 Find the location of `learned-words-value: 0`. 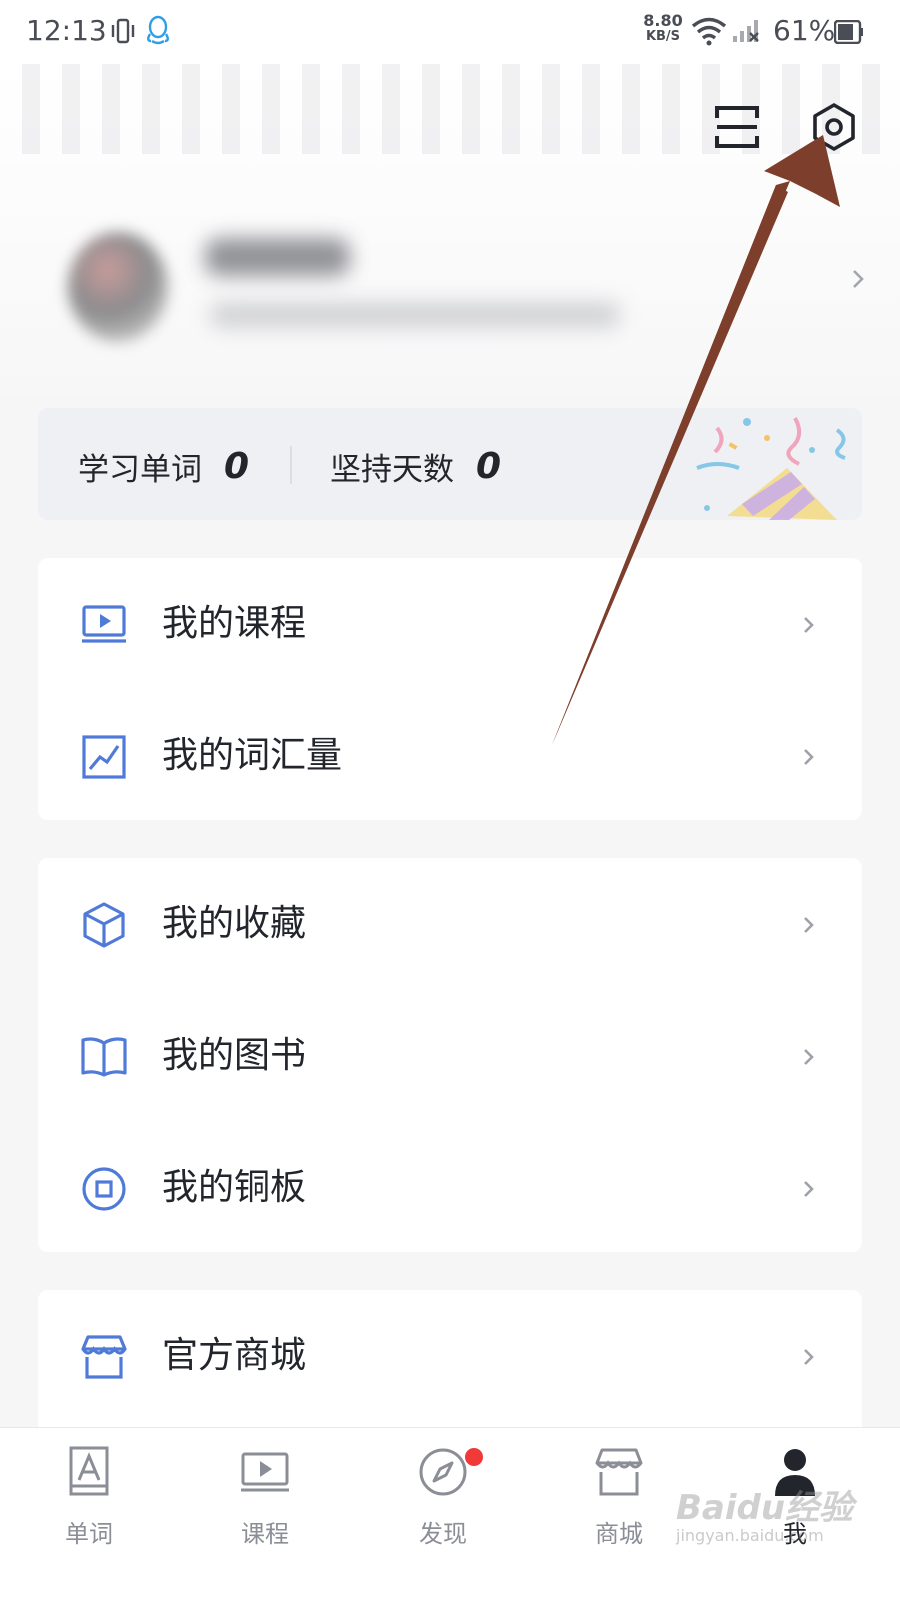

learned-words-value: 0 is located at coordinates (237, 466).